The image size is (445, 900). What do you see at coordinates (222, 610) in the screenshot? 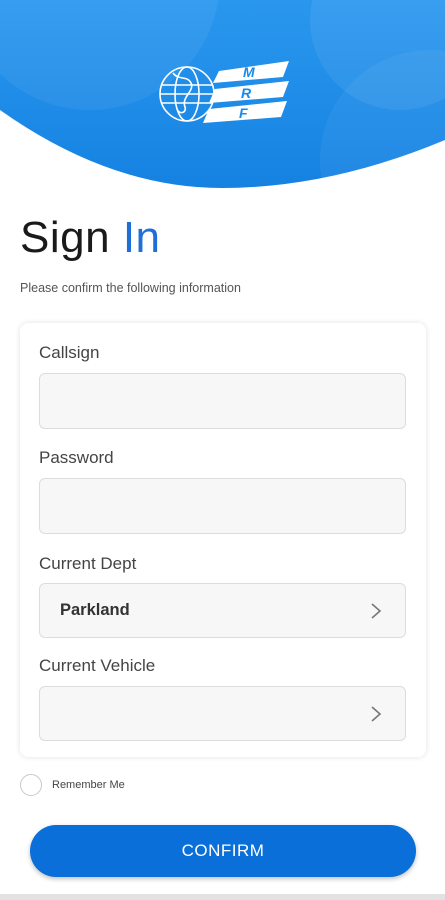
I see `dept-select: Parkland` at bounding box center [222, 610].